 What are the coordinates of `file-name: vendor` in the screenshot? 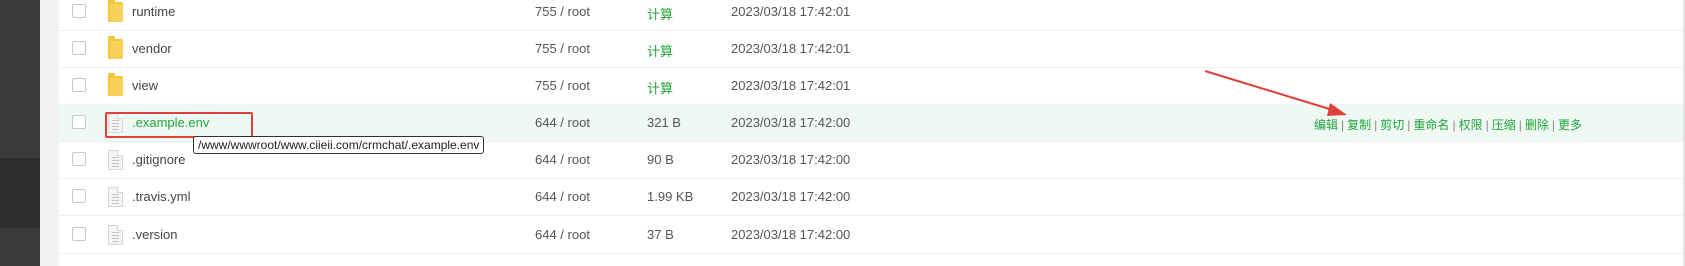 It's located at (152, 48).